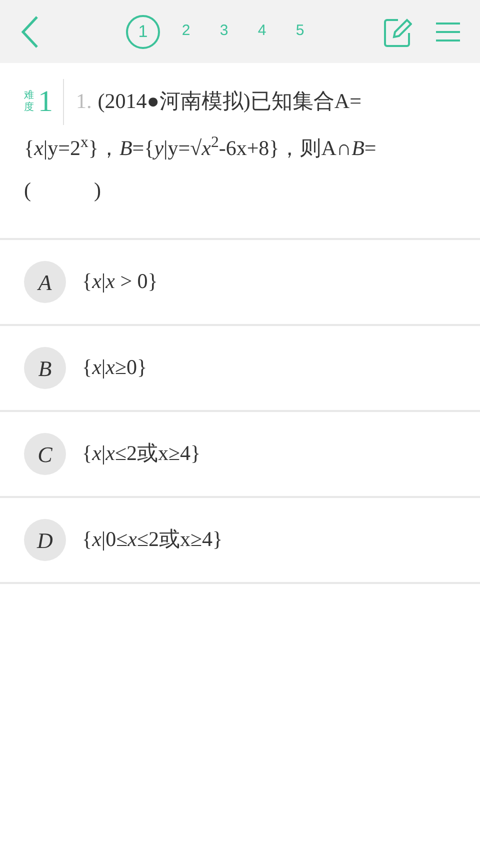 This screenshot has height=854, width=480. I want to click on difficulty-level: 1, so click(45, 102).